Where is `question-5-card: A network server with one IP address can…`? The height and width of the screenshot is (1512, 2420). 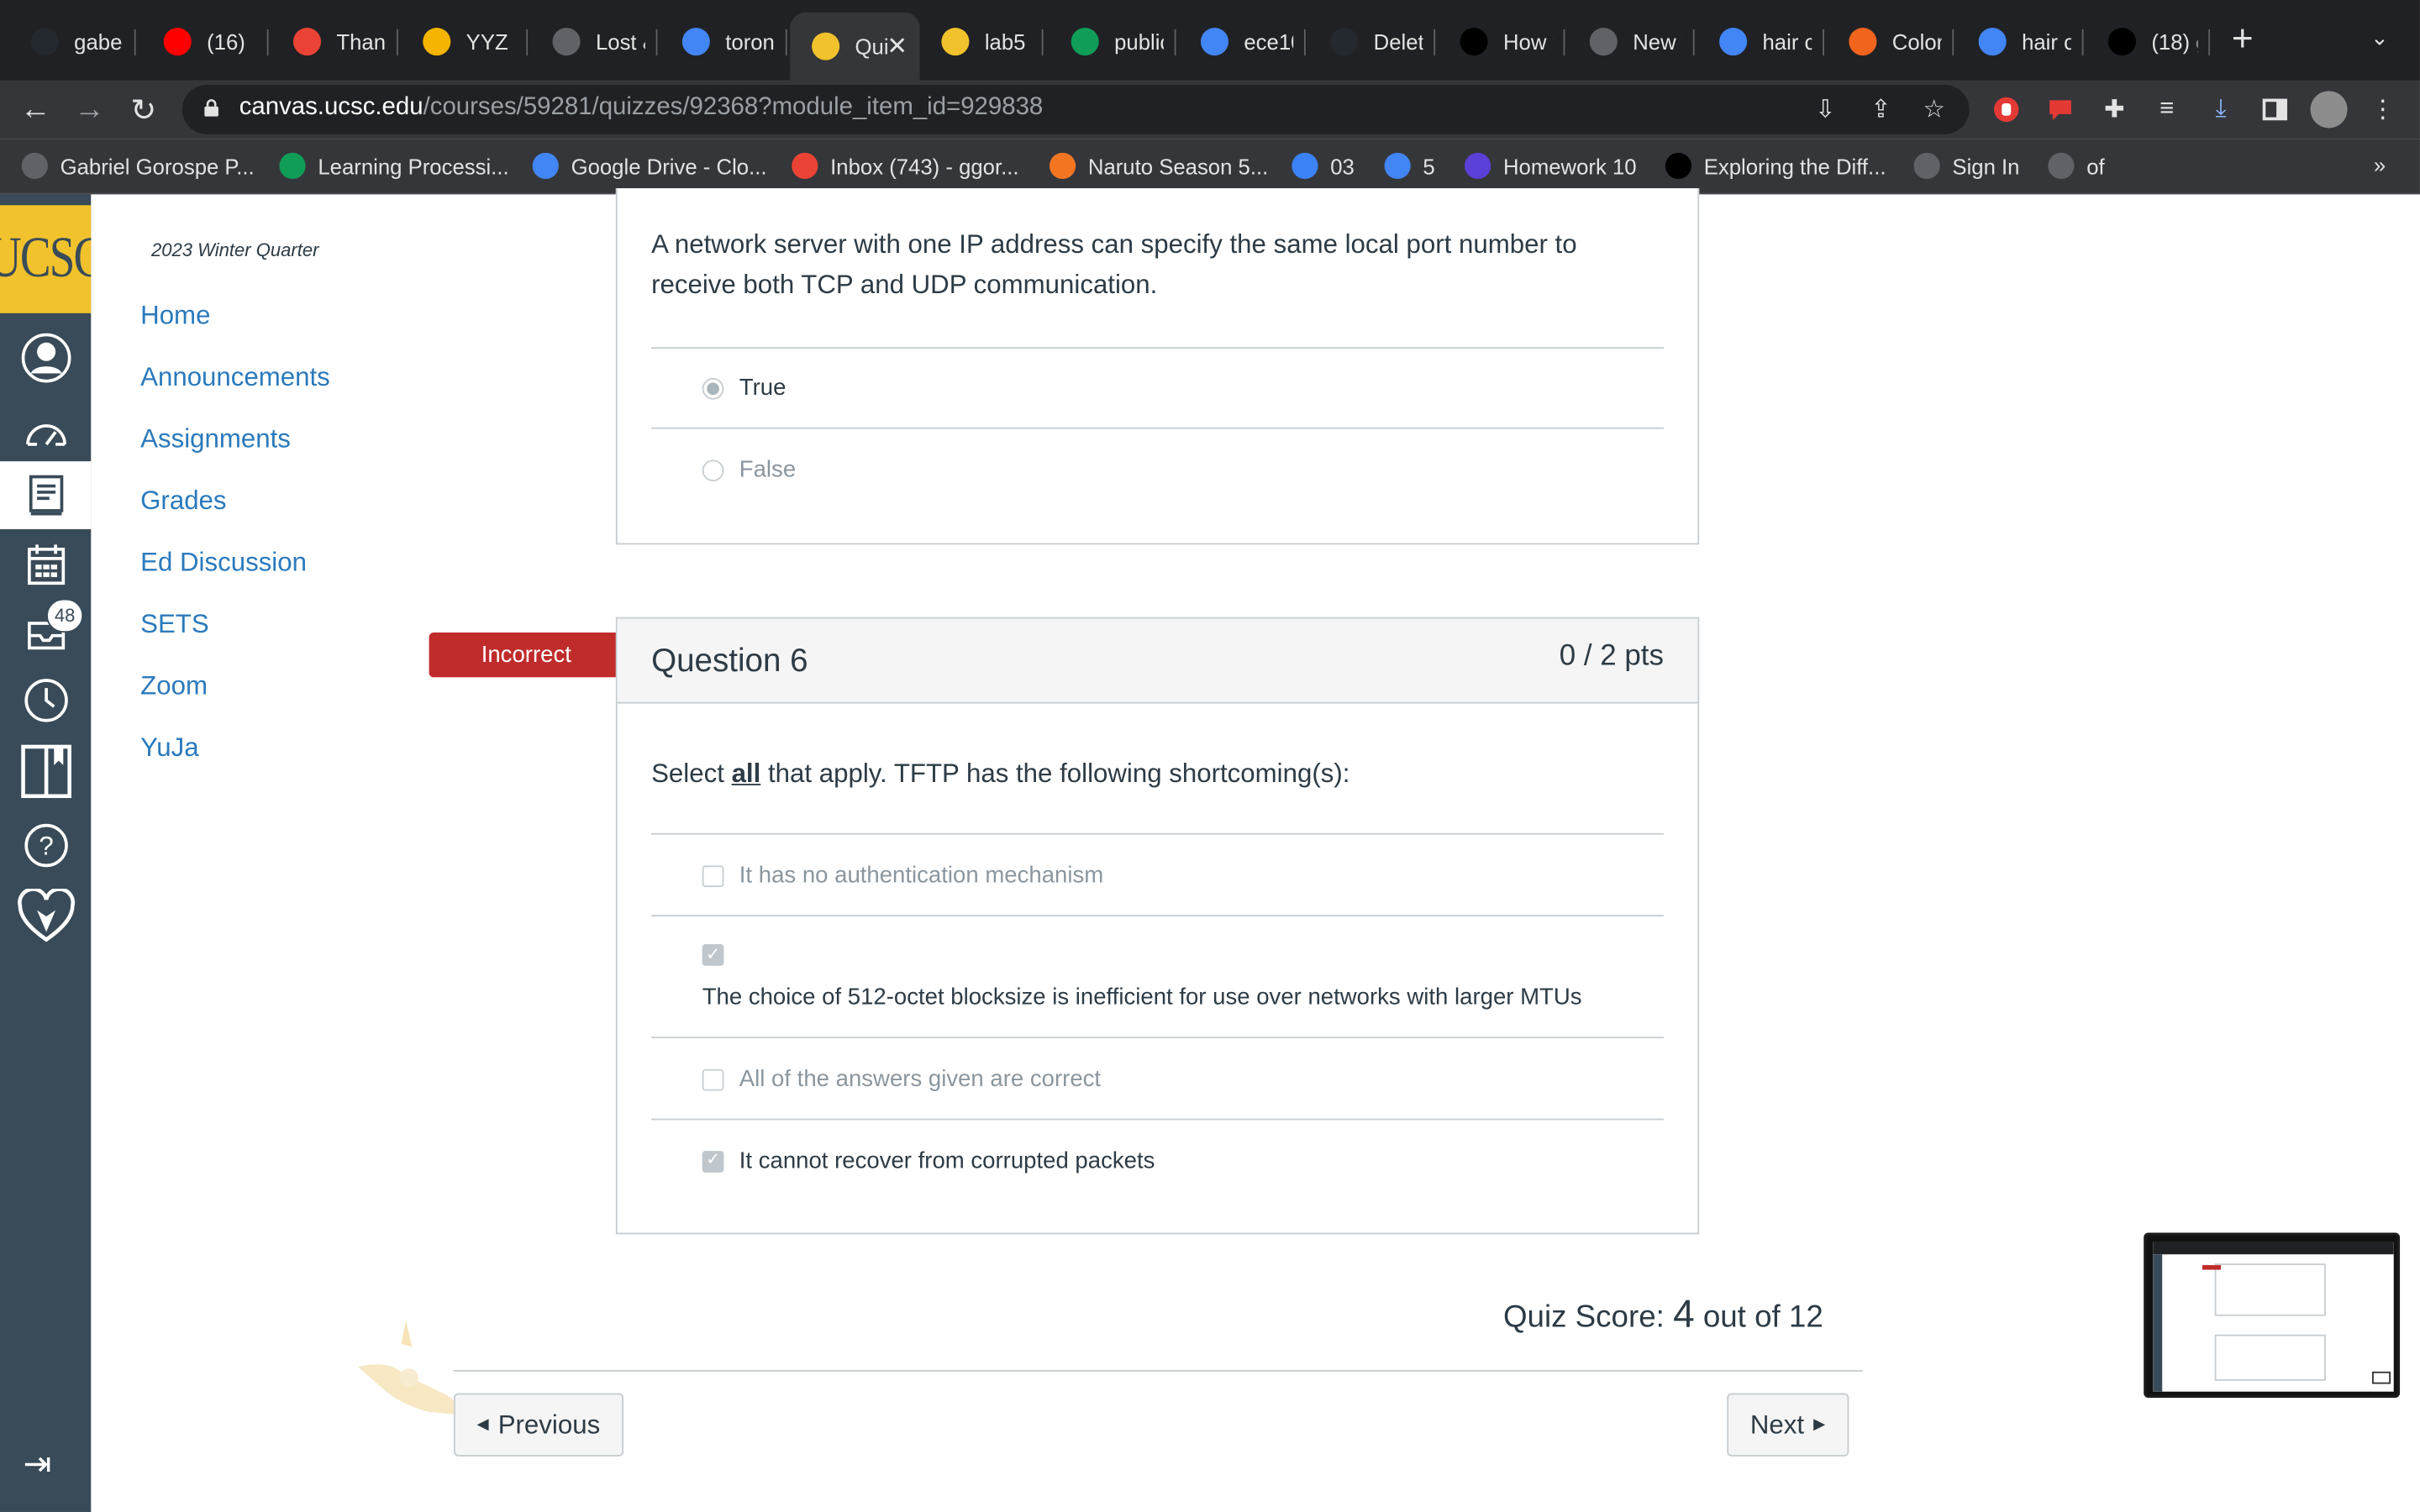
question-5-card: A network server with one IP address can… is located at coordinates (1157, 366).